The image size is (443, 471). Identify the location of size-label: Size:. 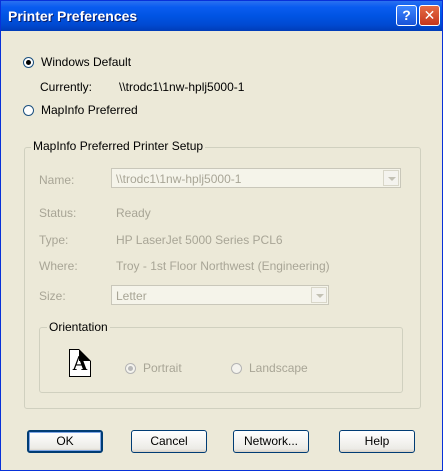
(52, 296).